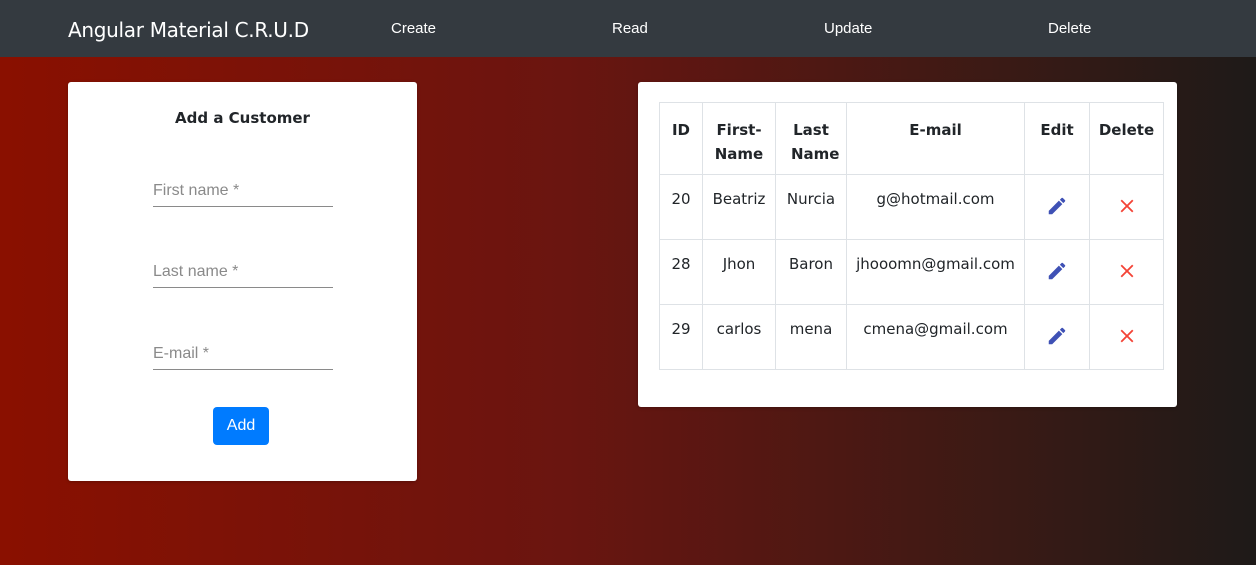 Image resolution: width=1256 pixels, height=565 pixels. I want to click on nav-link-read: Read, so click(630, 28).